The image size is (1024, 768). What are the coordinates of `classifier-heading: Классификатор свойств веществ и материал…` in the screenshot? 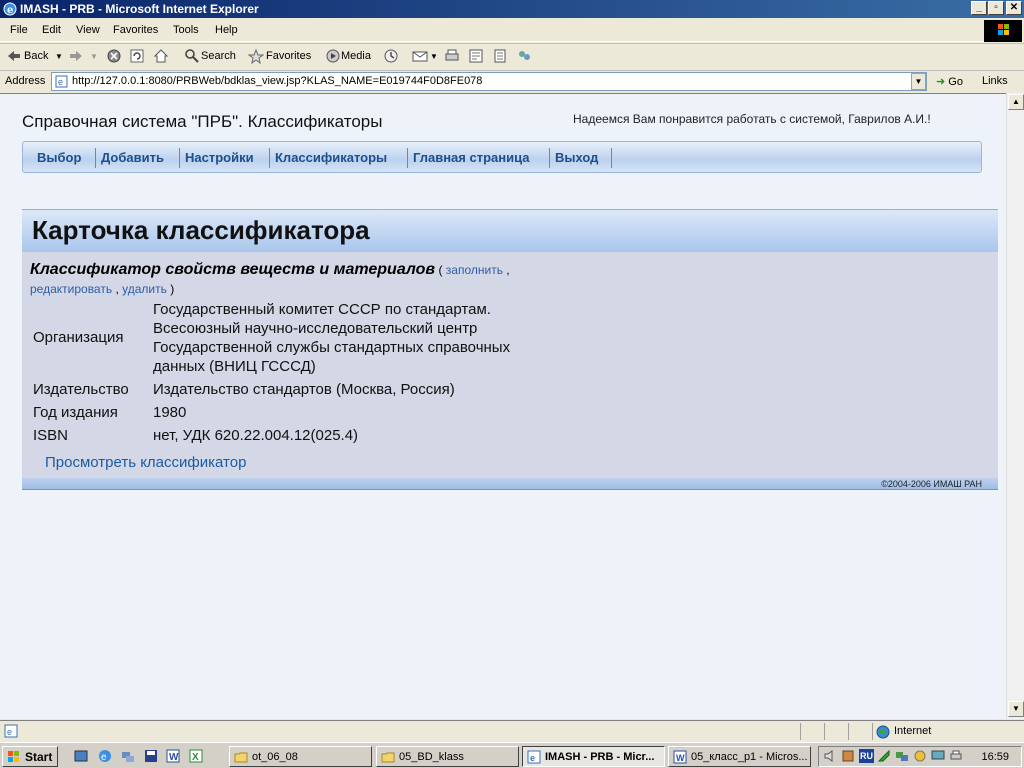 It's located at (270, 270).